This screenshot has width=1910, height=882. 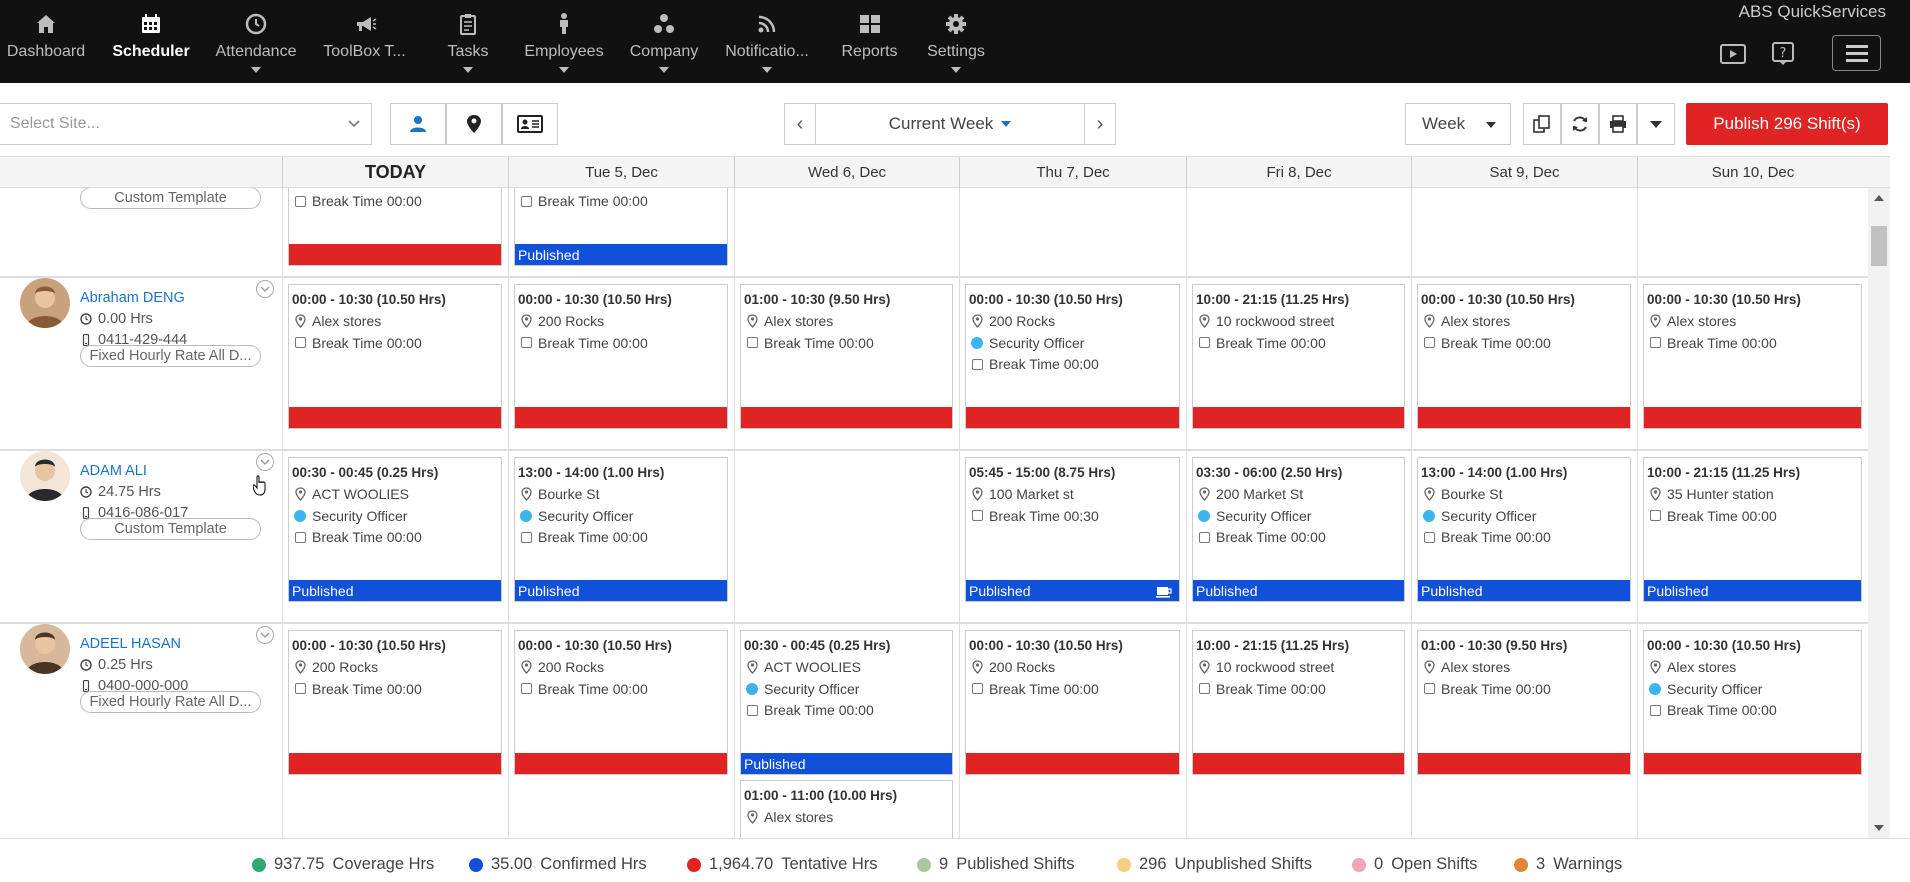 I want to click on nav-dashboard: Dashboard, so click(x=46, y=41).